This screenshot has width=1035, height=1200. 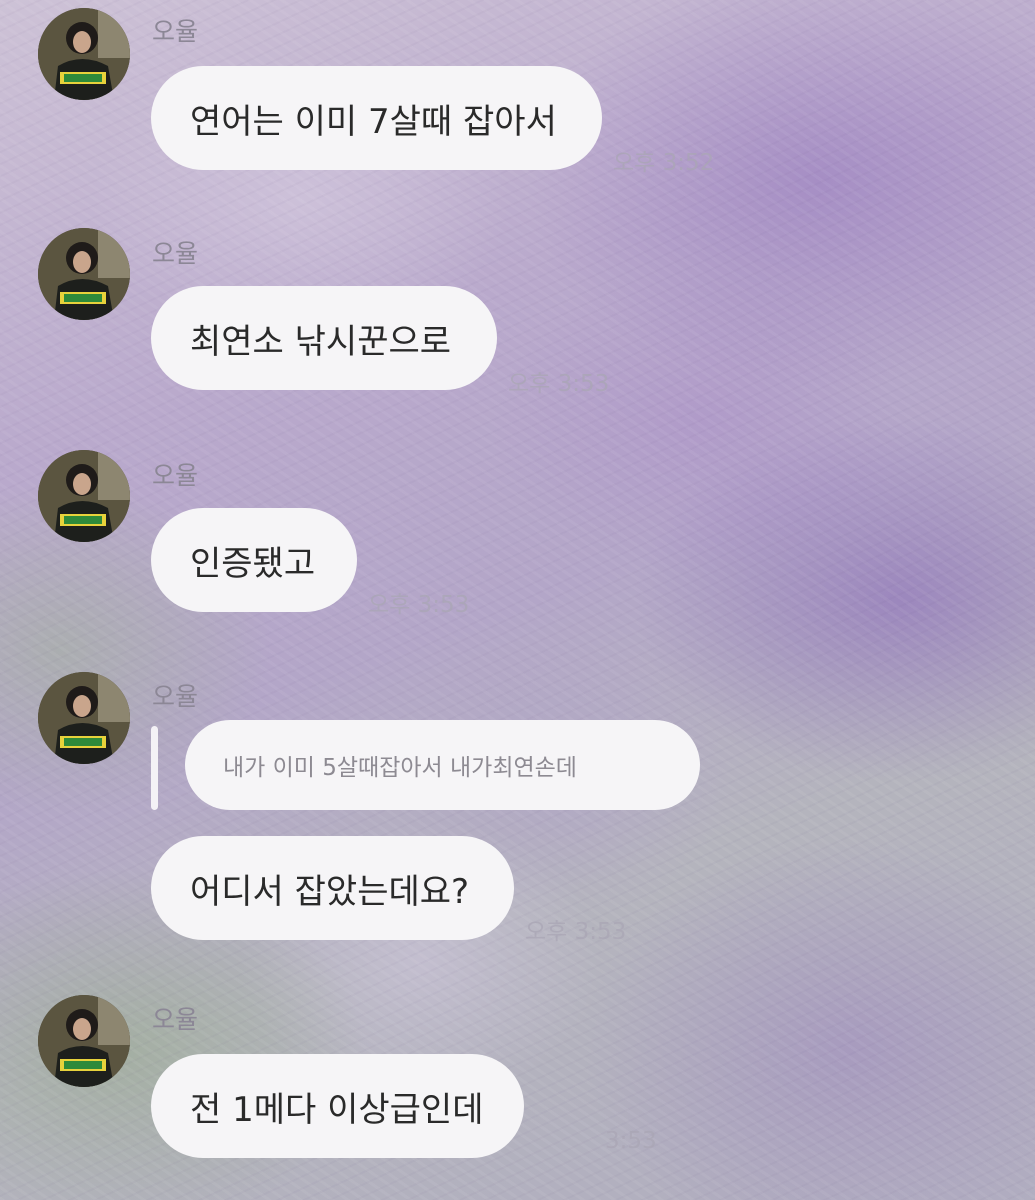 I want to click on message-bubble: 연어는 이미 7살때 잡아서, so click(x=376, y=118).